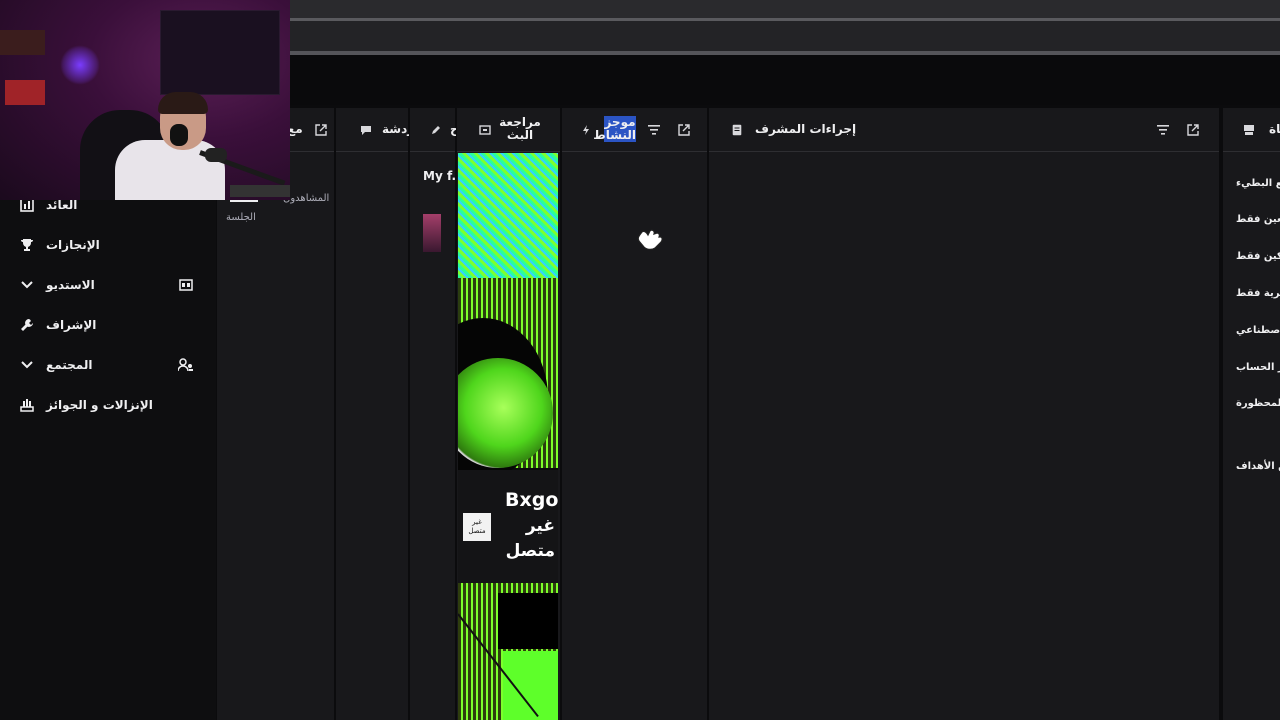 The width and height of the screenshot is (1280, 720). Describe the element at coordinates (1249, 130) in the screenshot. I see `channel-icon` at that location.